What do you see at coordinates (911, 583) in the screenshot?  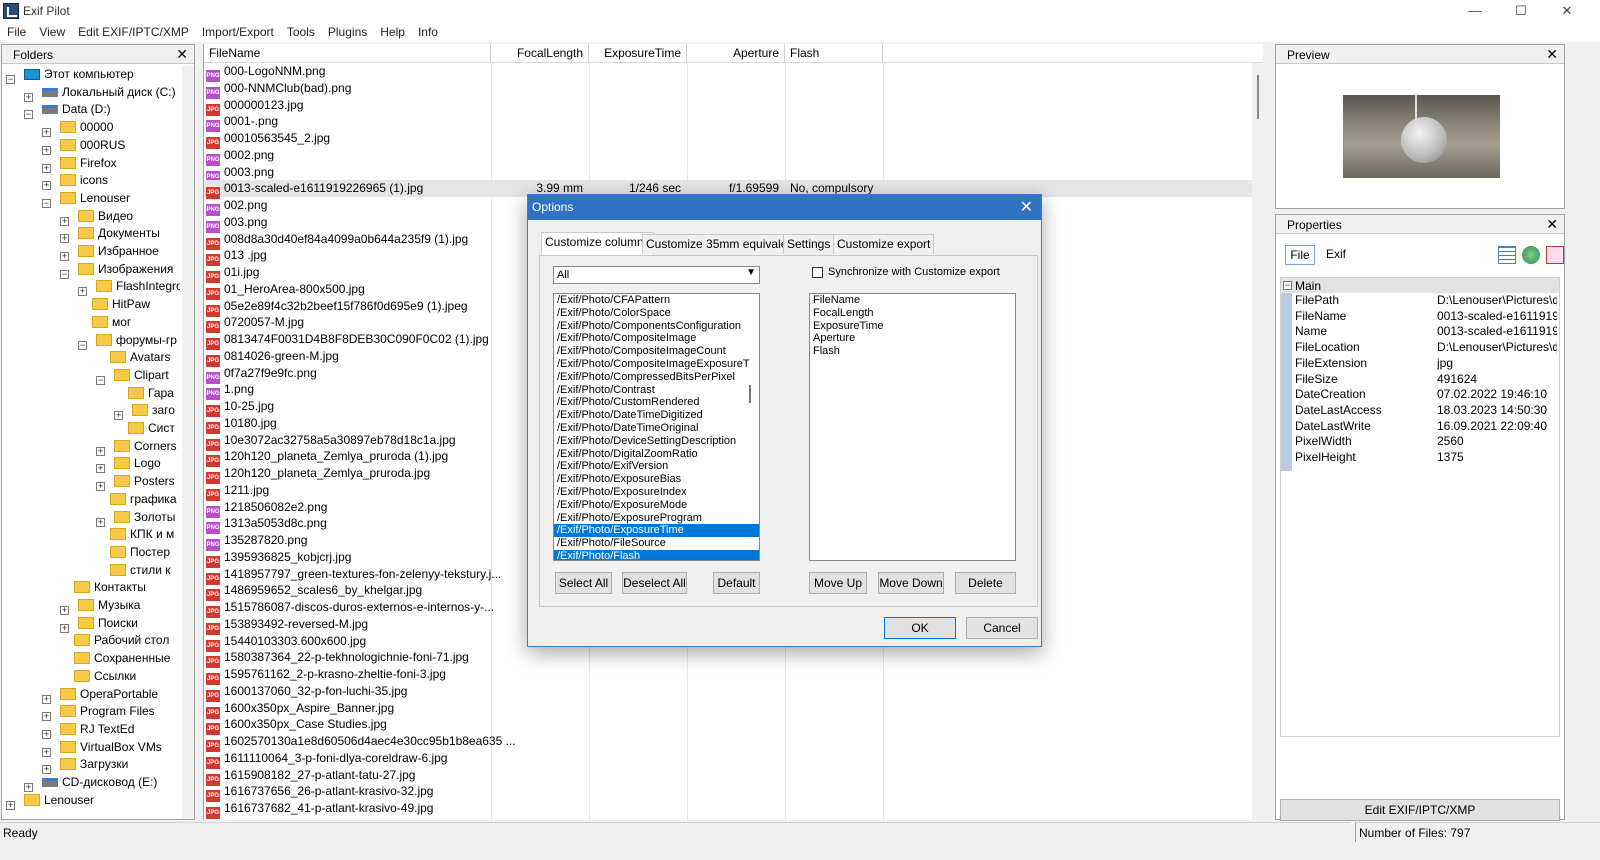 I see `move-down-button: Move Down` at bounding box center [911, 583].